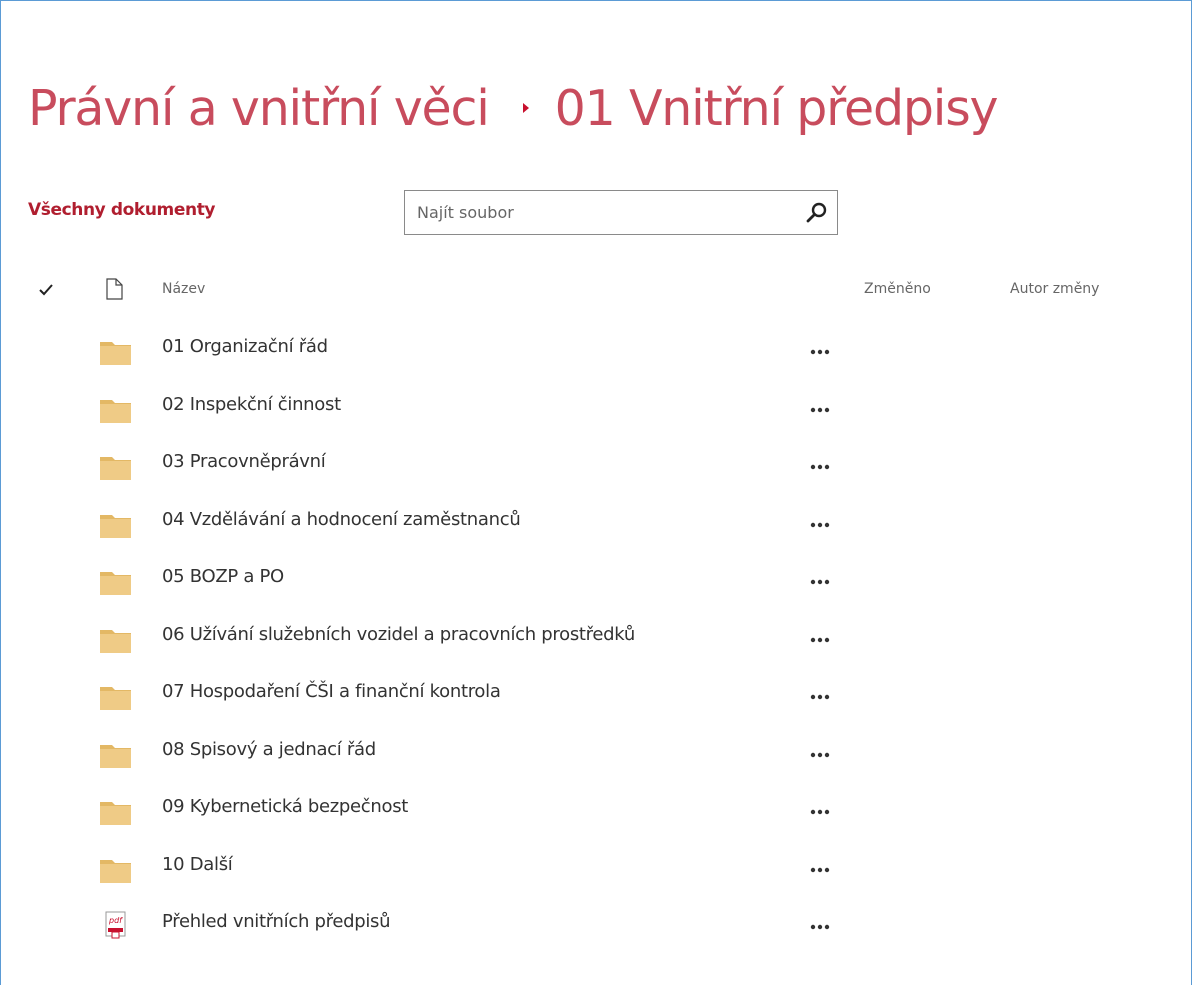  I want to click on breadcrumb-separator-icon, so click(525, 108).